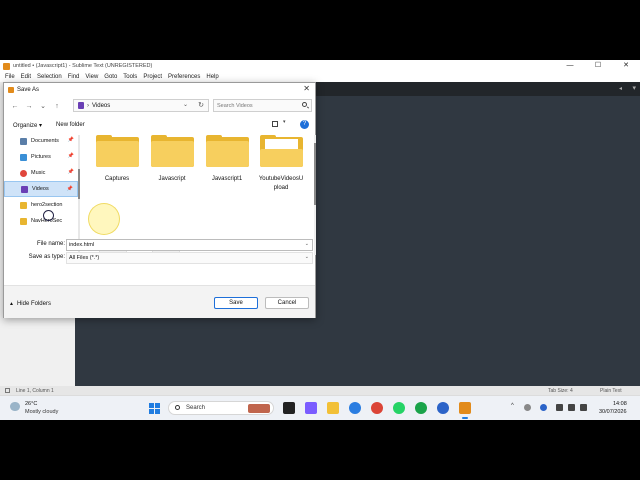 This screenshot has width=640, height=480. Describe the element at coordinates (49, 77) in the screenshot. I see `menu-selection: Selection` at that location.